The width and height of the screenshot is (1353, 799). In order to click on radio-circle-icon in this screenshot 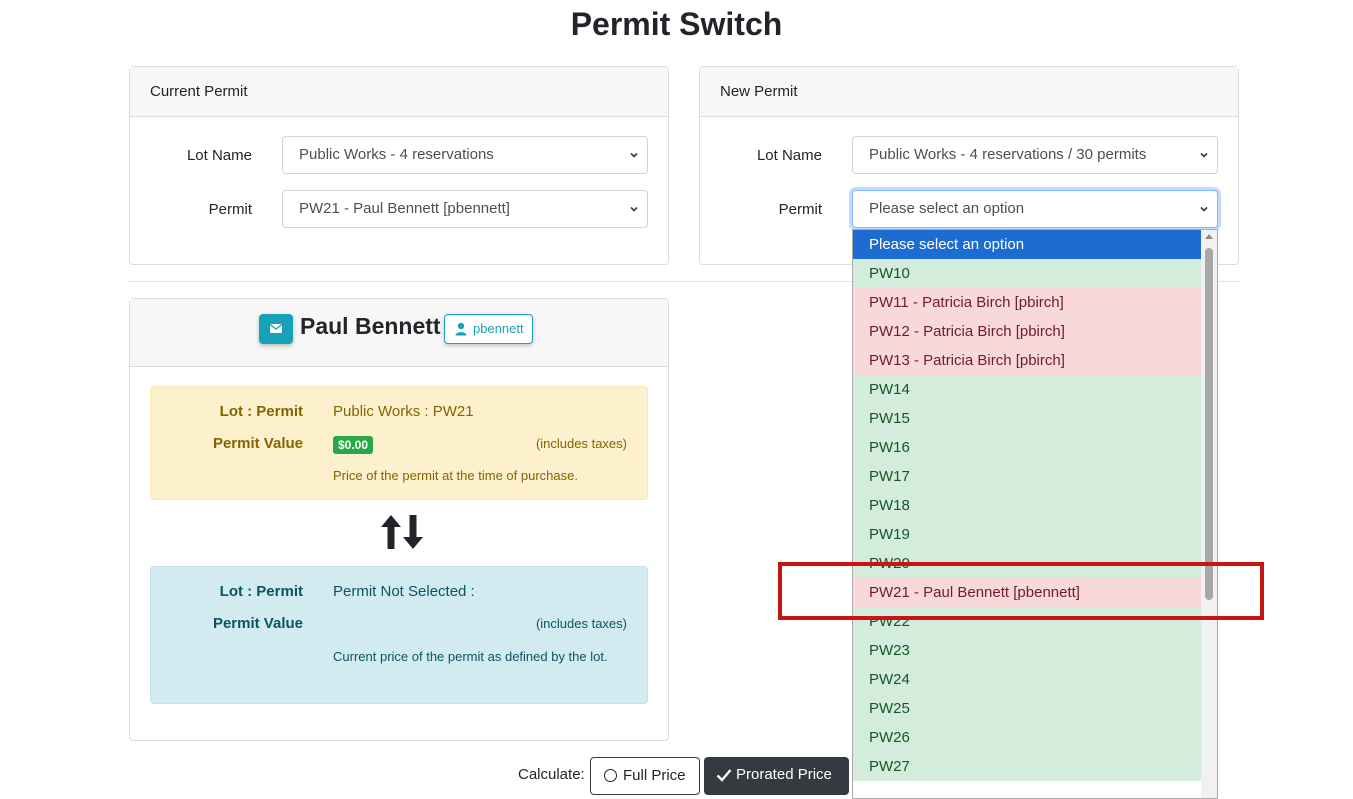, I will do `click(610, 775)`.